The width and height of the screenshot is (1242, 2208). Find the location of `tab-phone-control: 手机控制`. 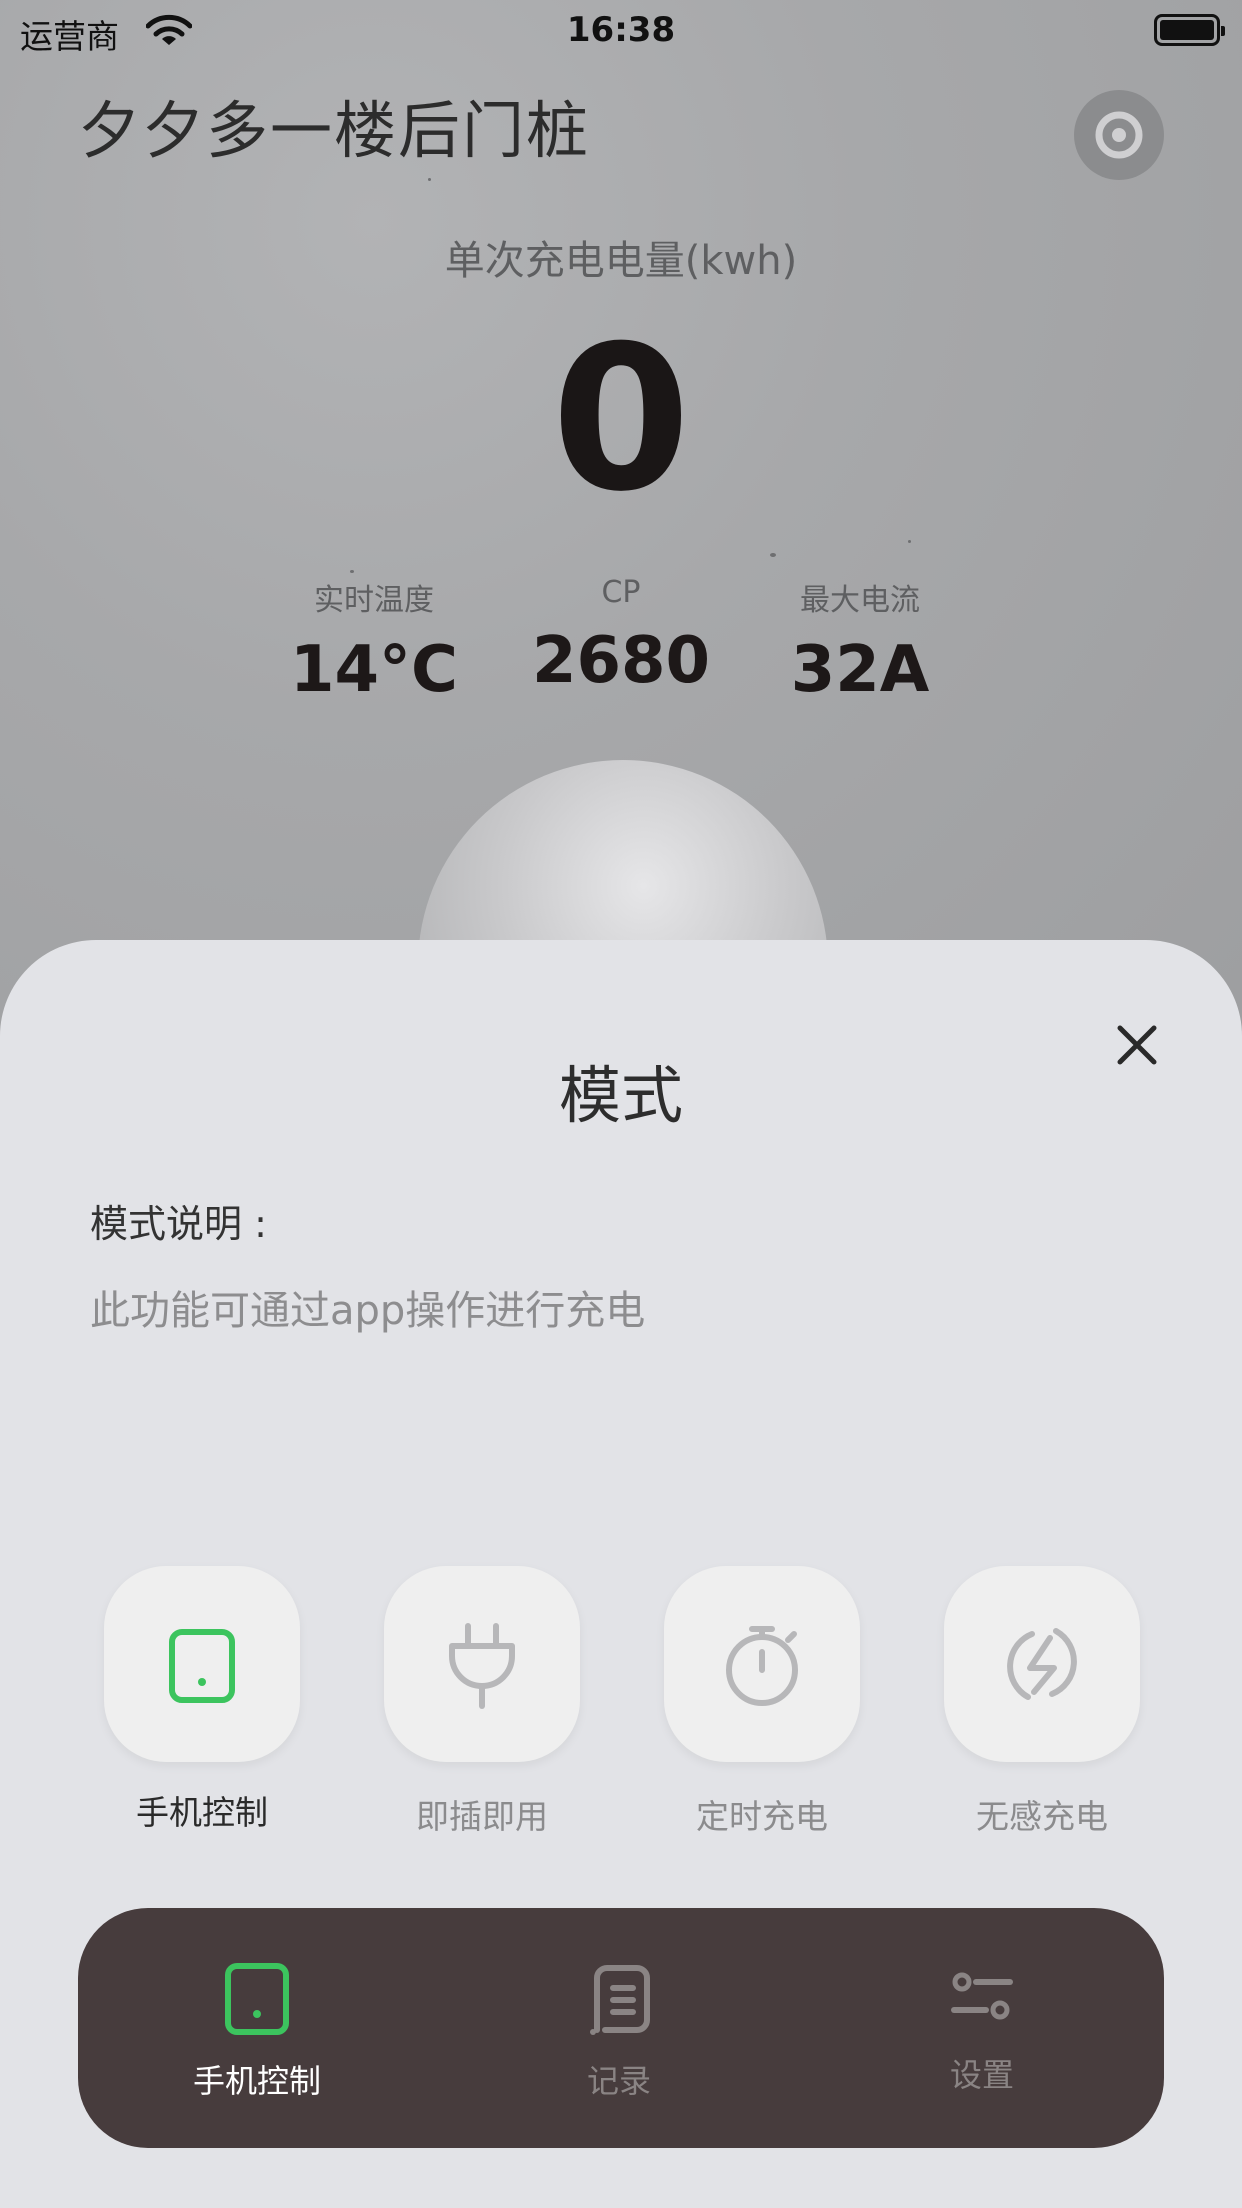

tab-phone-control: 手机控制 is located at coordinates (257, 2031).